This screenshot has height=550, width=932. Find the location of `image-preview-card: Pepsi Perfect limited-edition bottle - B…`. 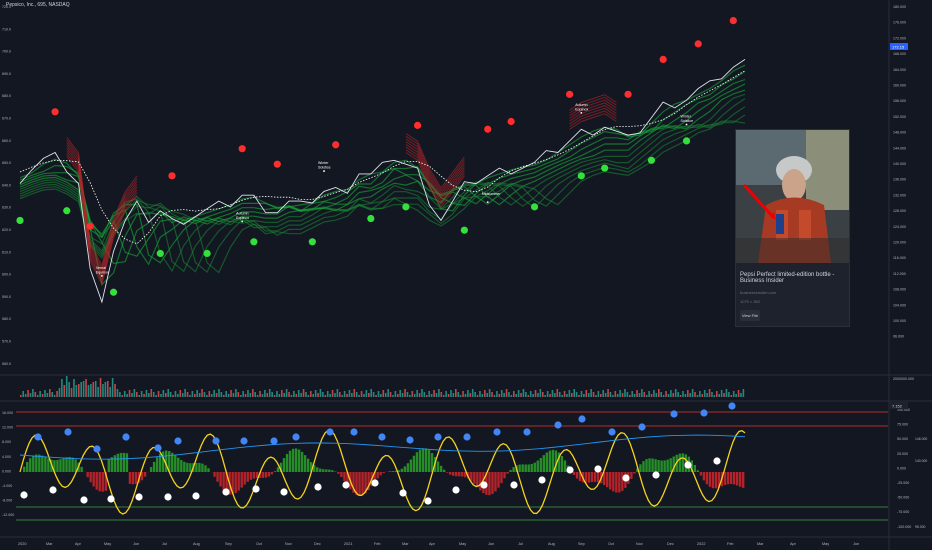

image-preview-card: Pepsi Perfect limited-edition bottle - B… is located at coordinates (792, 228).